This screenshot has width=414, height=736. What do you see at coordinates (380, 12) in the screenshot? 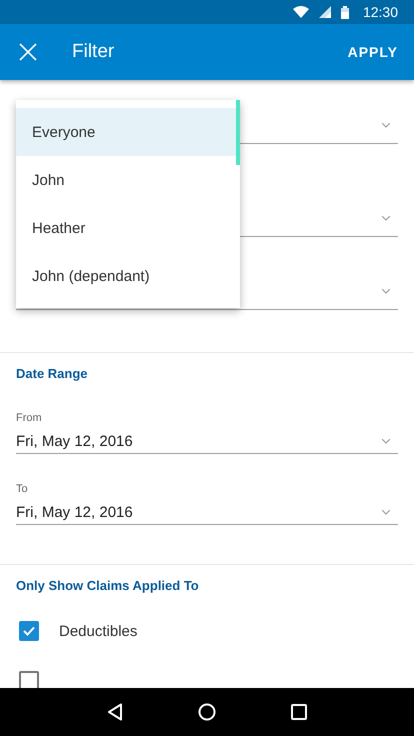
I see `status-time: 12:30` at bounding box center [380, 12].